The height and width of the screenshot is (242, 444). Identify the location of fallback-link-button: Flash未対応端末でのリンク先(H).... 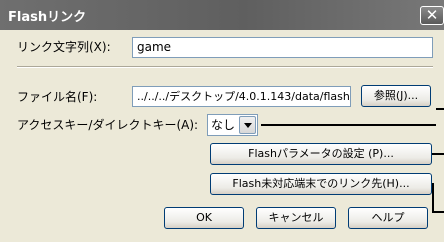
(321, 184).